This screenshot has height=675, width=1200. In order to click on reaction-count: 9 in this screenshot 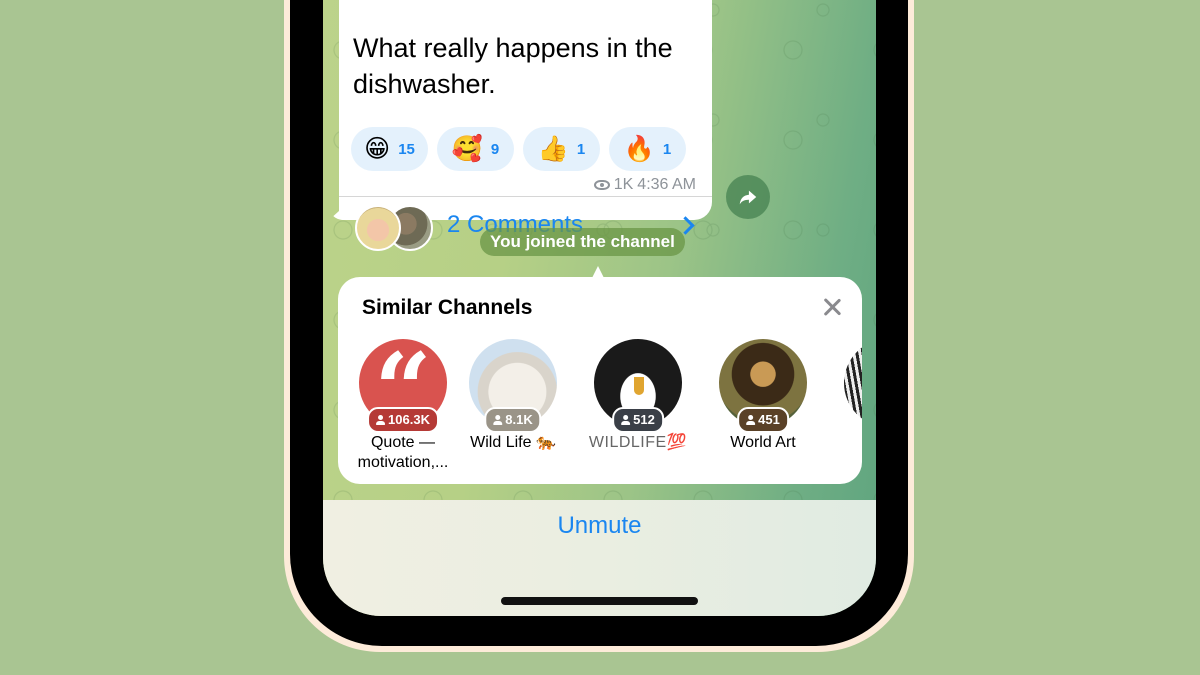, I will do `click(495, 149)`.